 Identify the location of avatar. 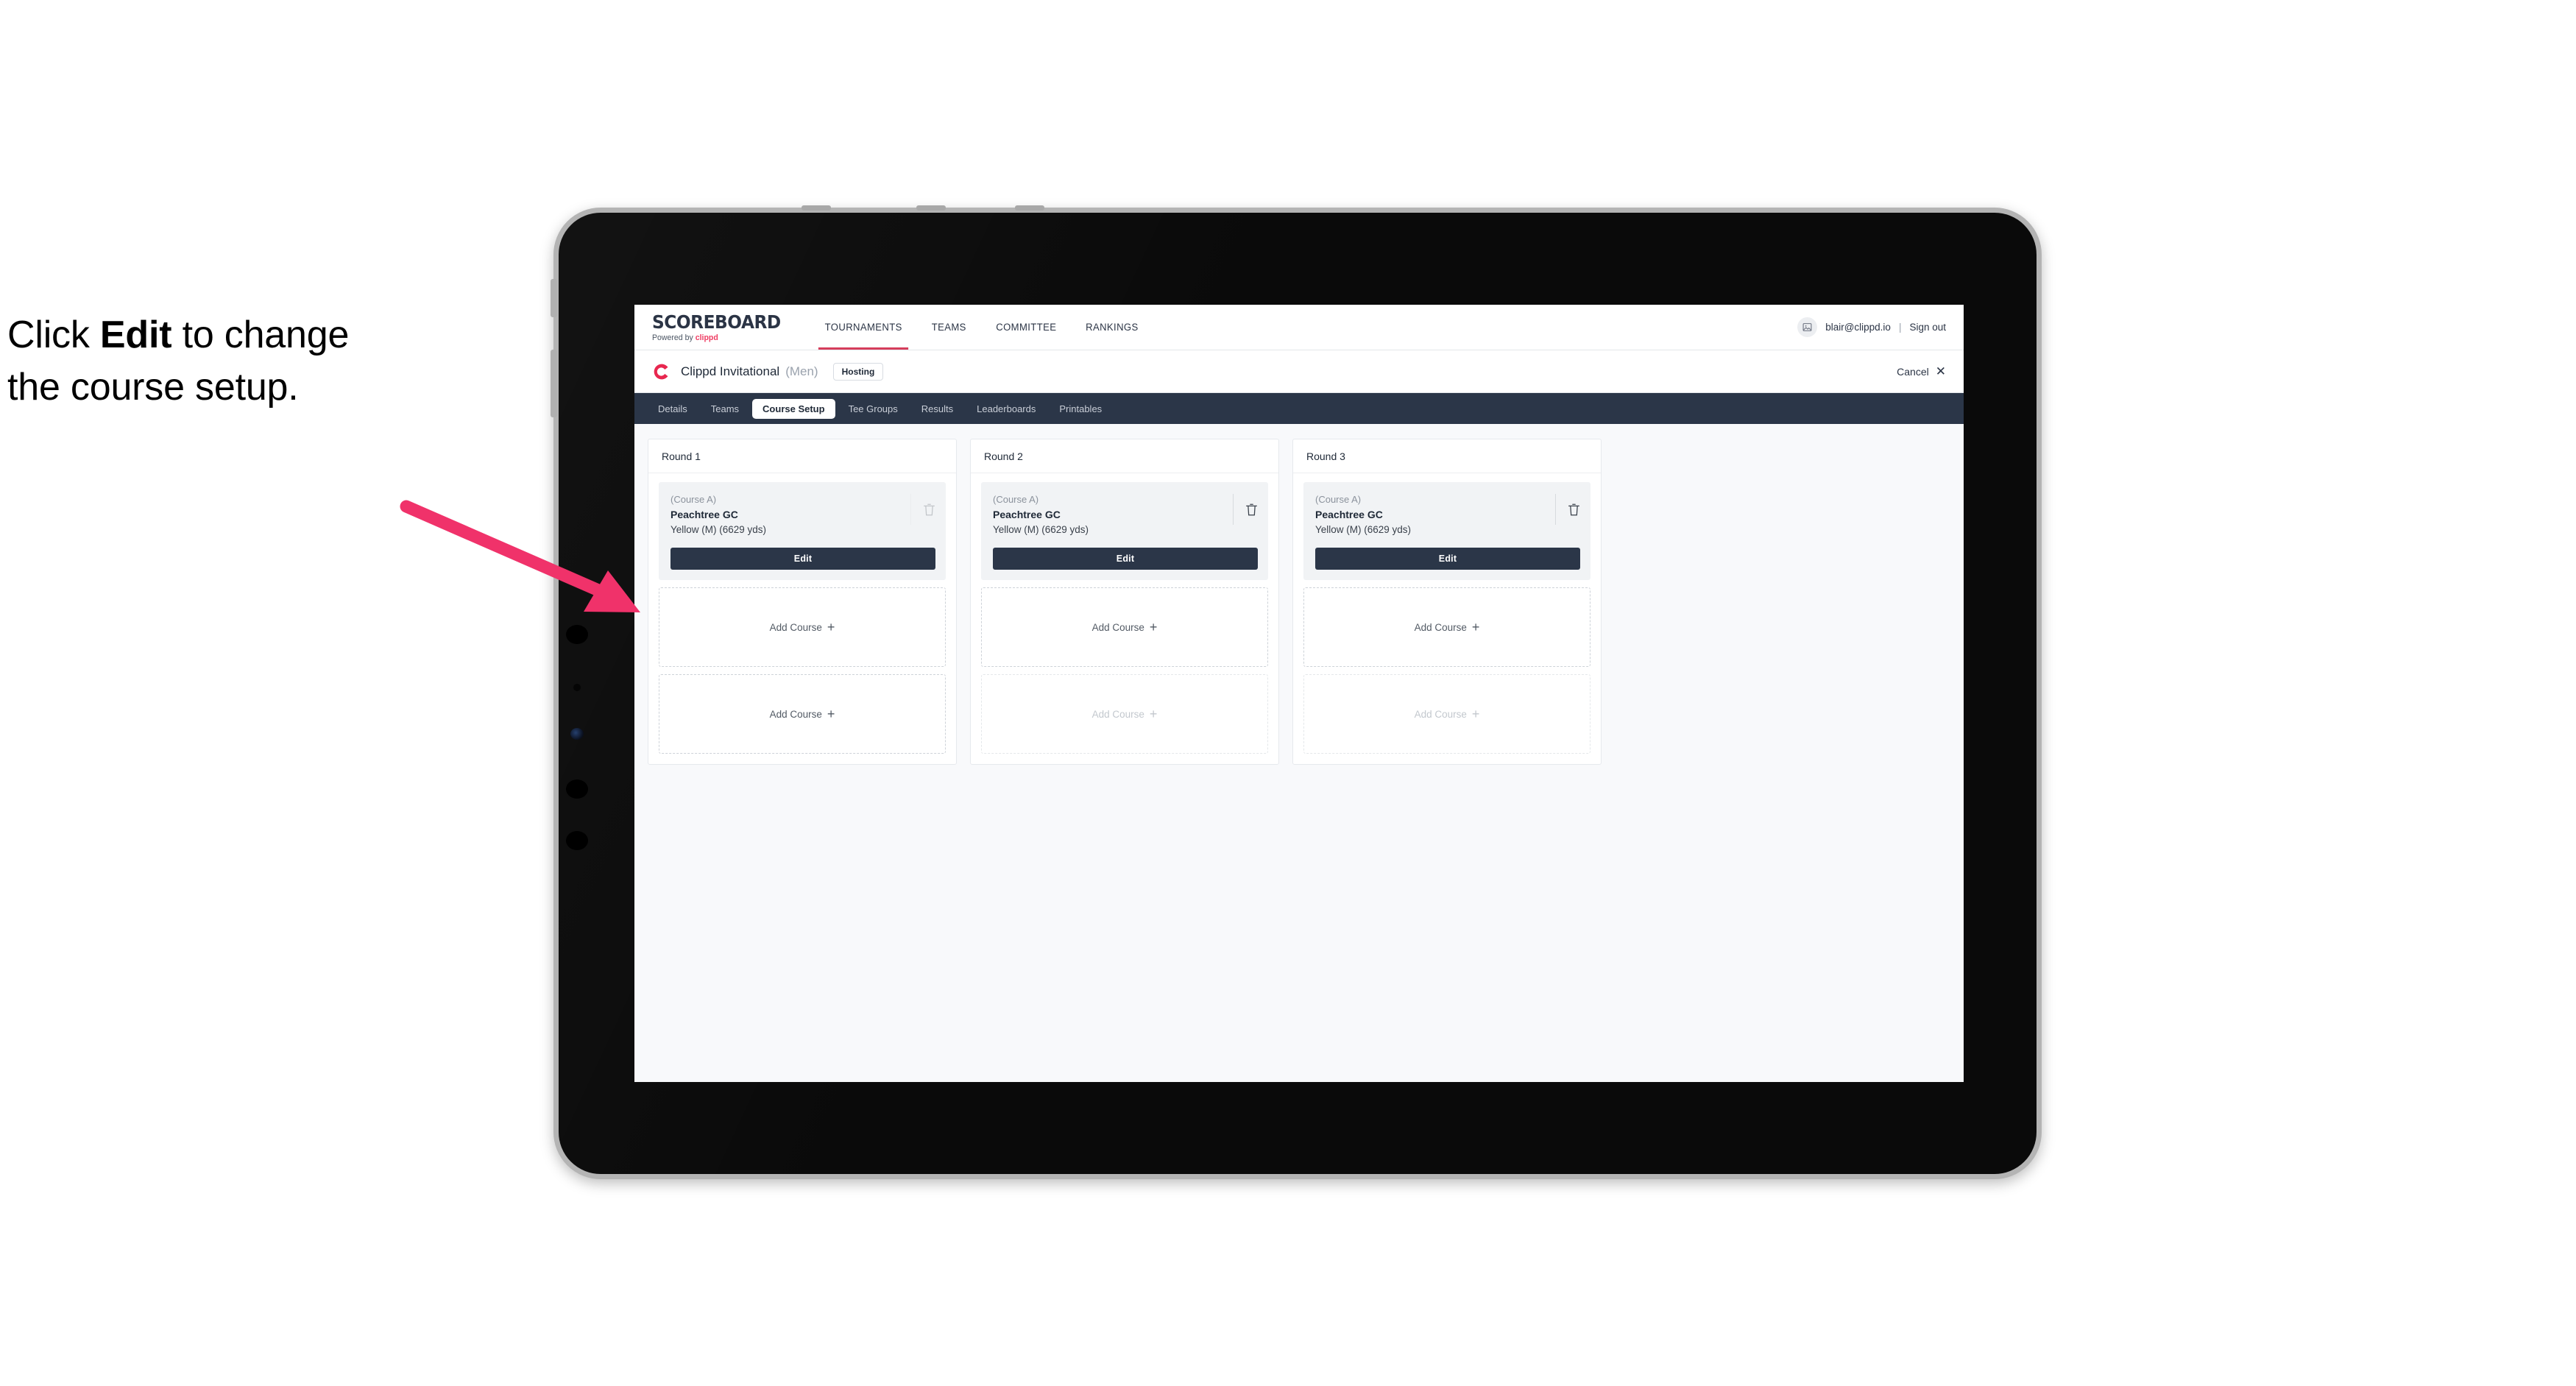
(1807, 327).